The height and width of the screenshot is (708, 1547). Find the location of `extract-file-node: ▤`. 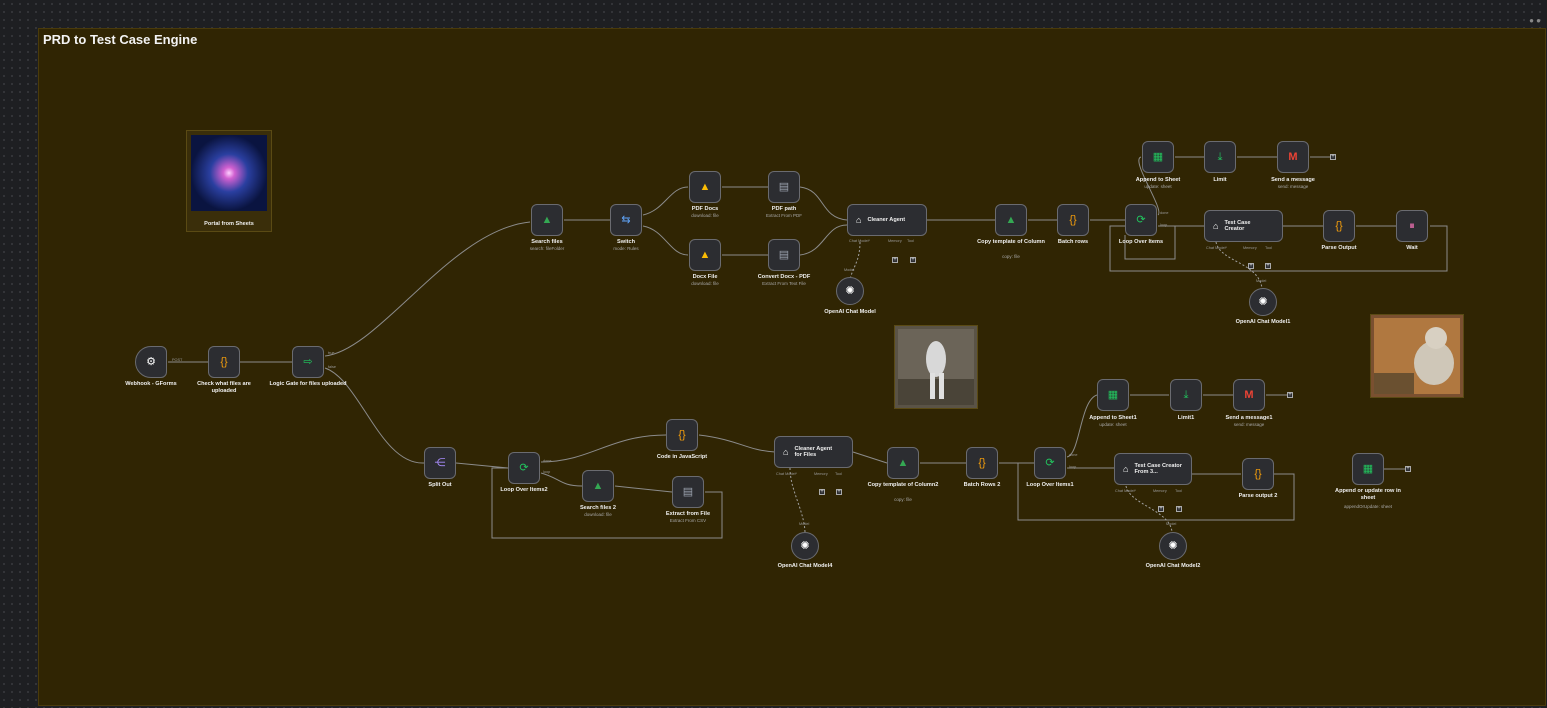

extract-file-node: ▤ is located at coordinates (688, 492).